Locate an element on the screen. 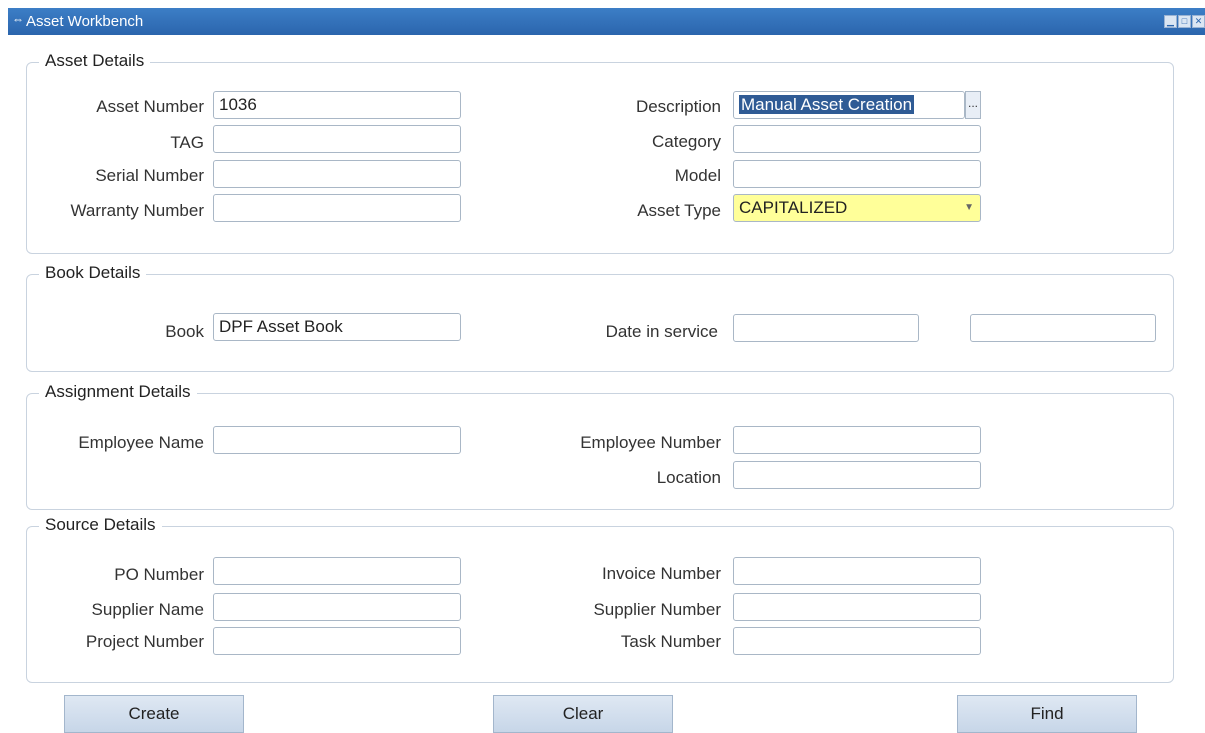  asset-number-label: Asset Number is located at coordinates (150, 106).